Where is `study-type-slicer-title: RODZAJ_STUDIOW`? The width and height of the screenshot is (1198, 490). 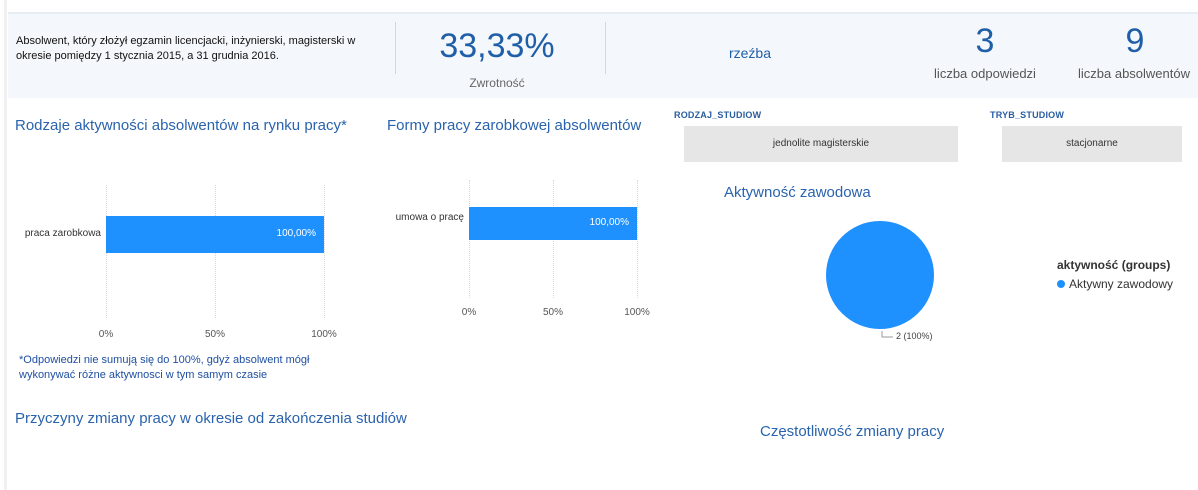
study-type-slicer-title: RODZAJ_STUDIOW is located at coordinates (718, 115).